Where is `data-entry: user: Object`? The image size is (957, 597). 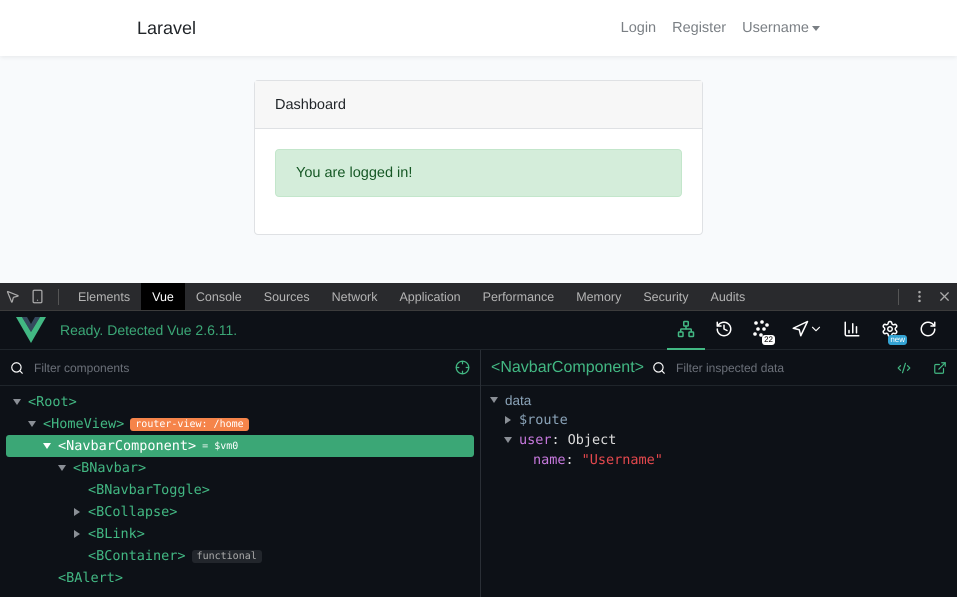 data-entry: user: Object is located at coordinates (567, 440).